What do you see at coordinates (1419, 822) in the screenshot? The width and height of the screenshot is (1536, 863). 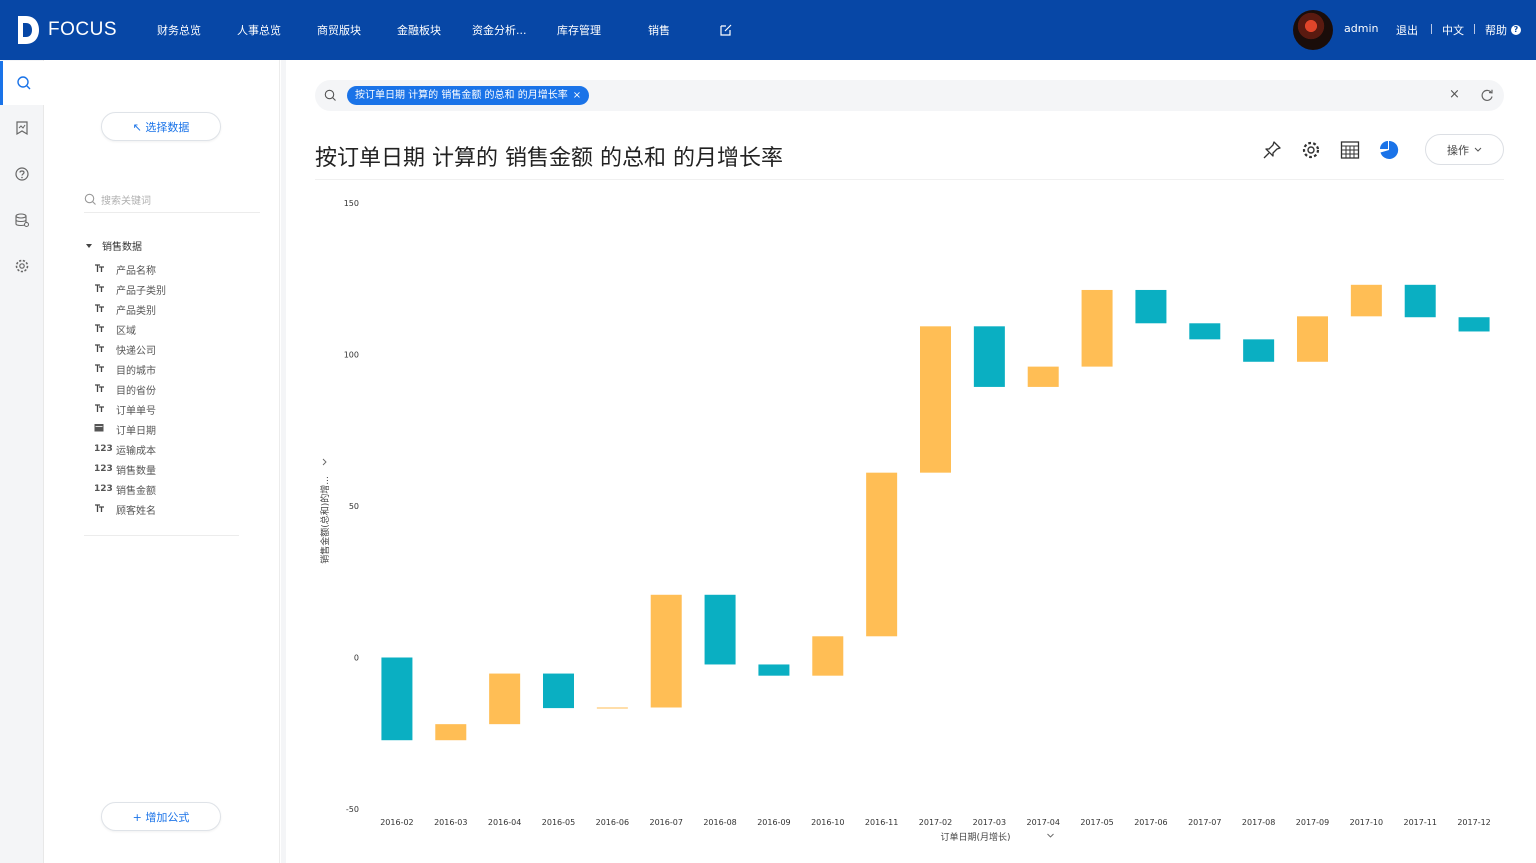 I see `x-tick-label: 2017-11` at bounding box center [1419, 822].